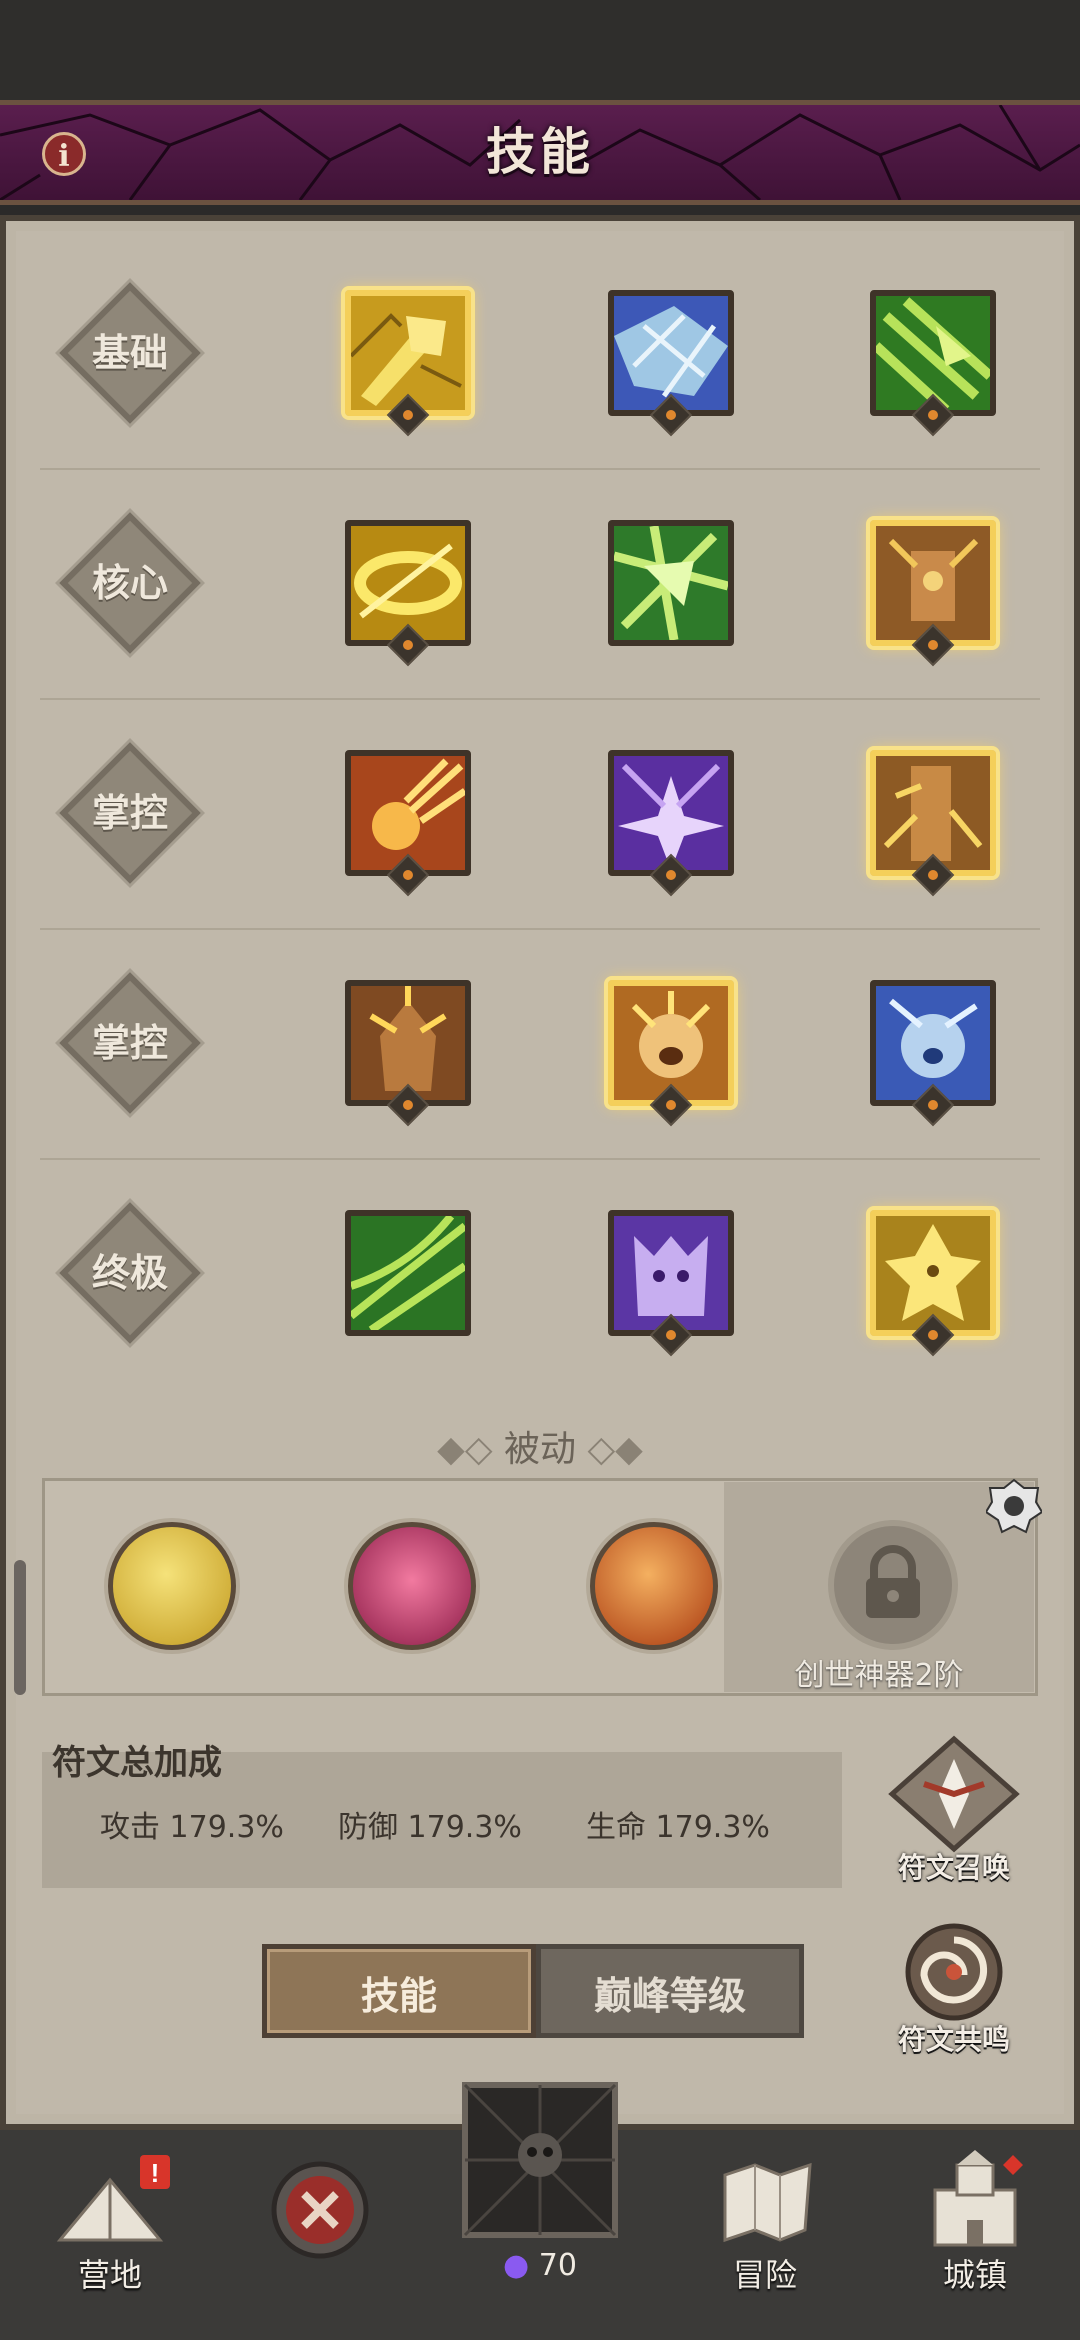 Image resolution: width=1080 pixels, height=2340 pixels. What do you see at coordinates (540, 50) in the screenshot?
I see `status-area` at bounding box center [540, 50].